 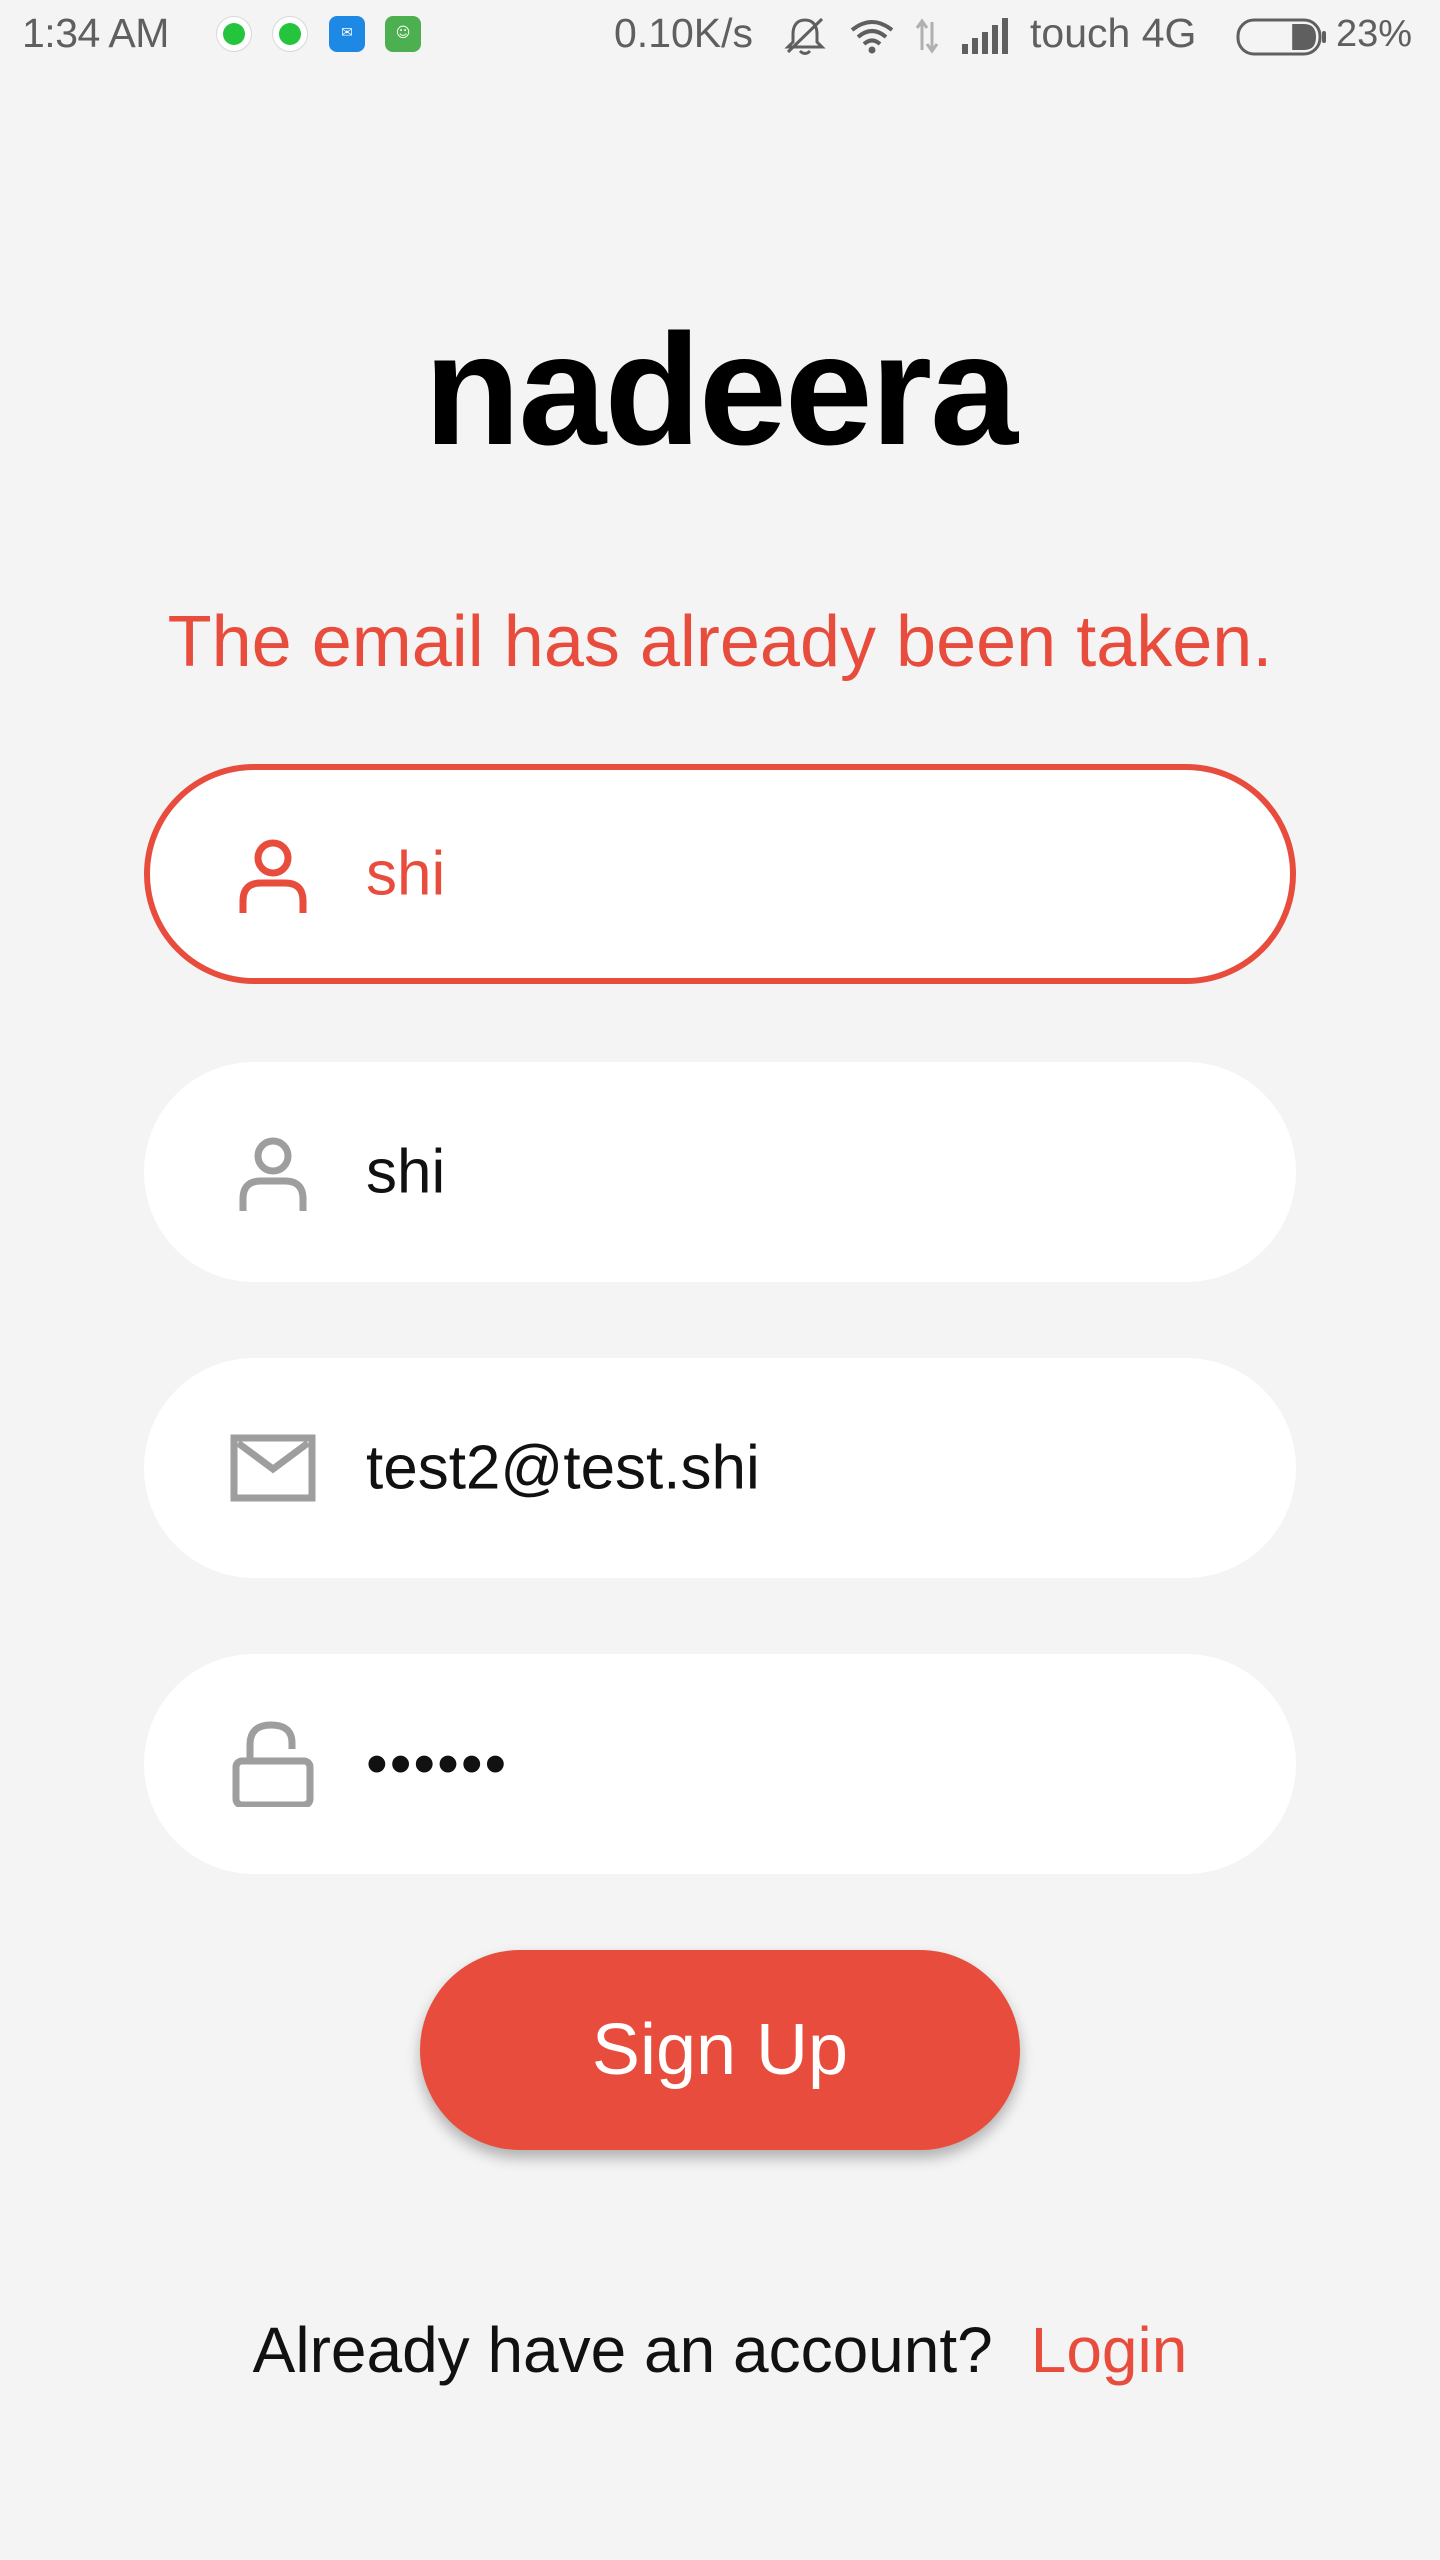 I want to click on network-speed: 0.10K/s, so click(x=684, y=33).